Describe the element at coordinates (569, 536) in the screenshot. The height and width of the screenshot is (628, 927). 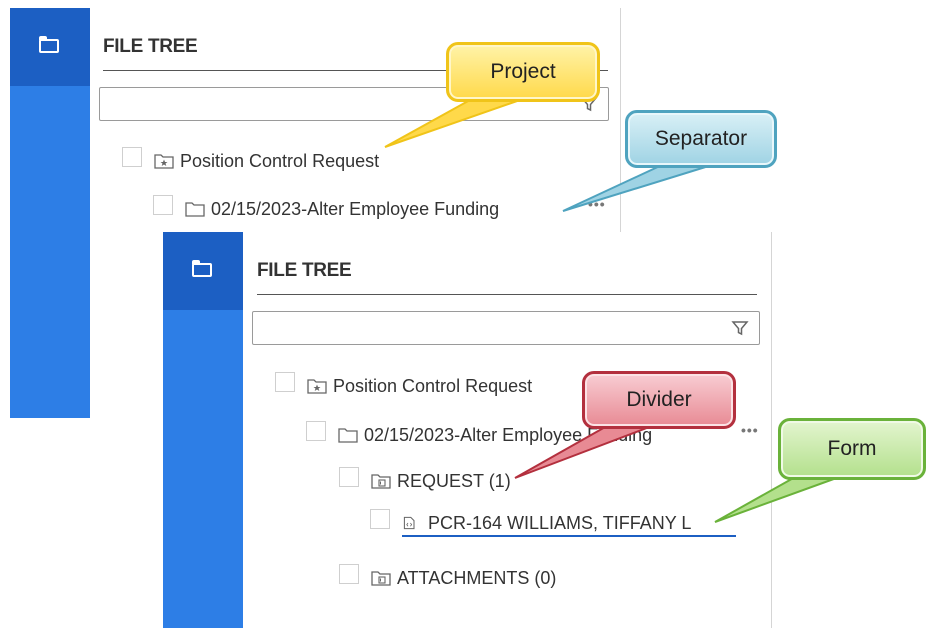
I see `selected-item-underline` at that location.